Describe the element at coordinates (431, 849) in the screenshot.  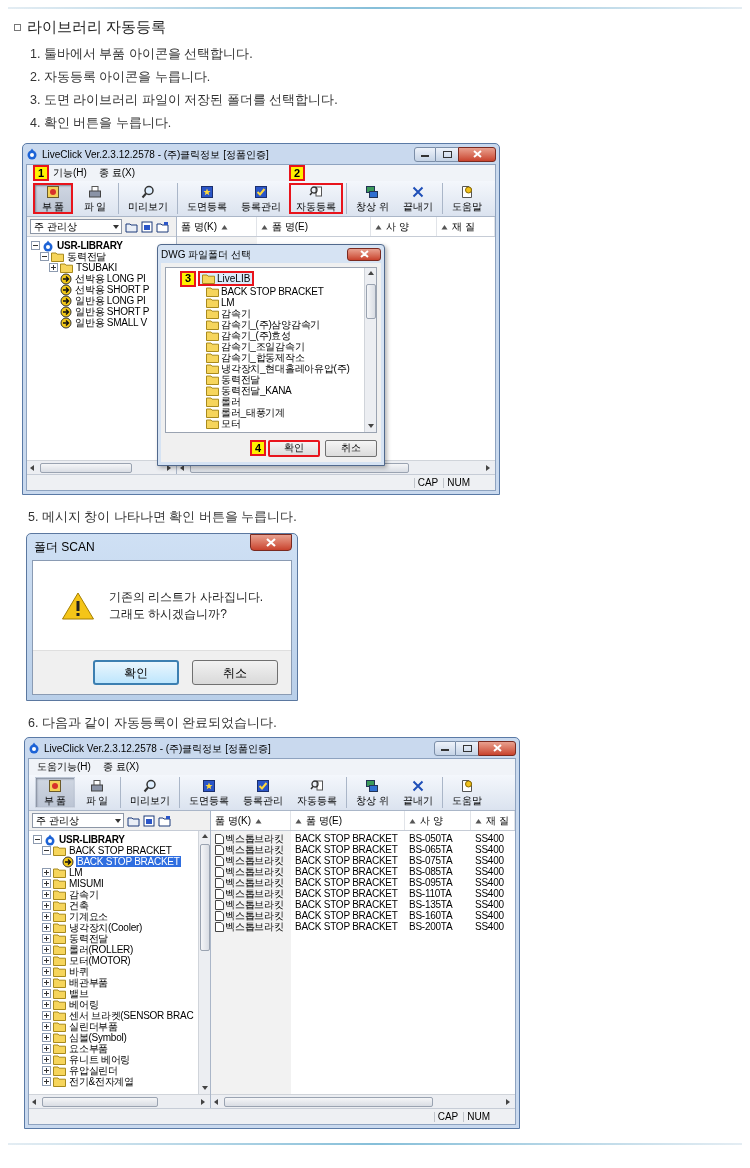
I see `table-cell: BS-065TA` at that location.